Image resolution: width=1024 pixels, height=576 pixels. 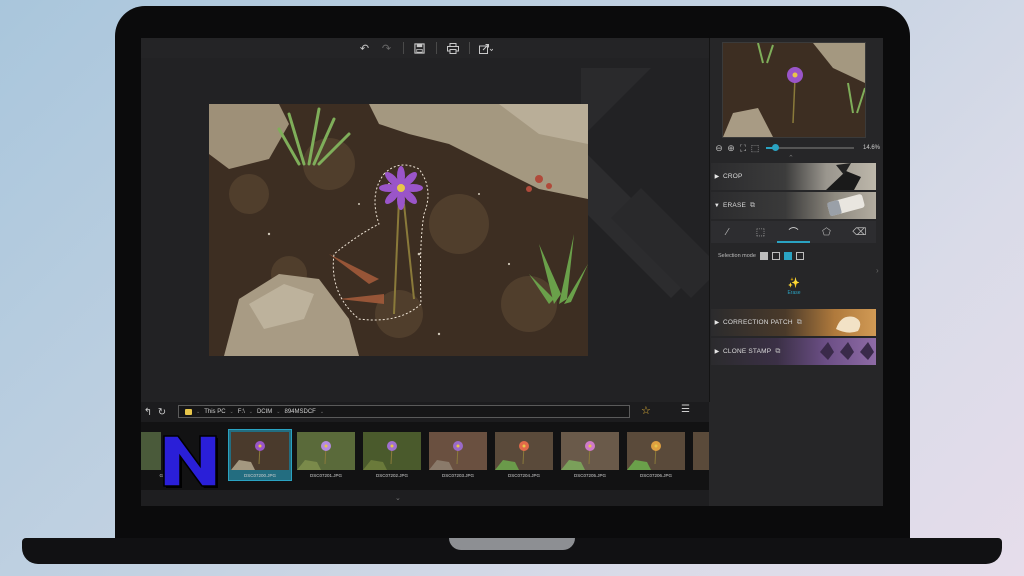 I want to click on laptop-notch, so click(x=512, y=544).